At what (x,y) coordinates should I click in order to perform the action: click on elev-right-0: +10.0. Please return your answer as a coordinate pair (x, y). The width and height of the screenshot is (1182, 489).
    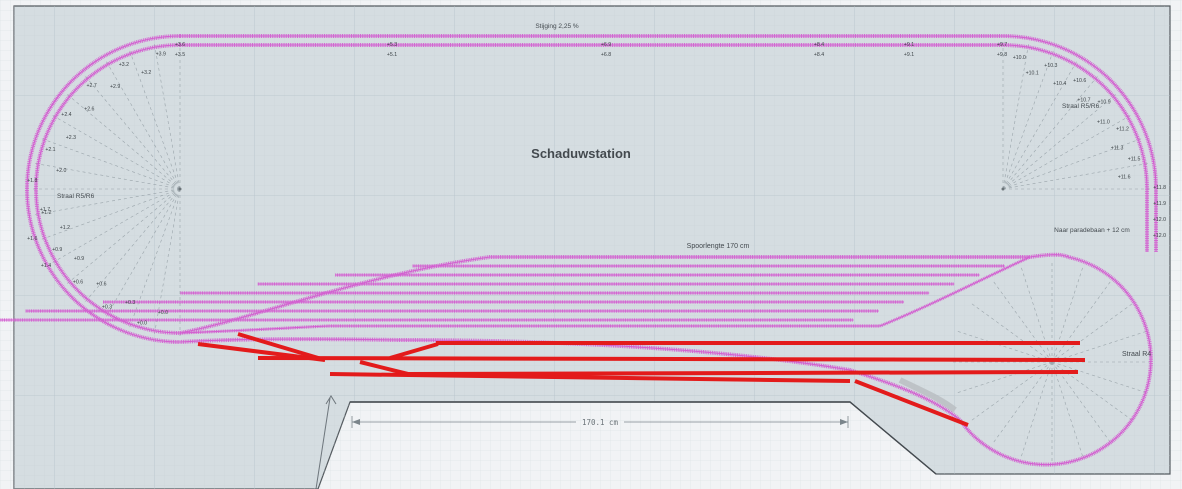
    Looking at the image, I should click on (1019, 58).